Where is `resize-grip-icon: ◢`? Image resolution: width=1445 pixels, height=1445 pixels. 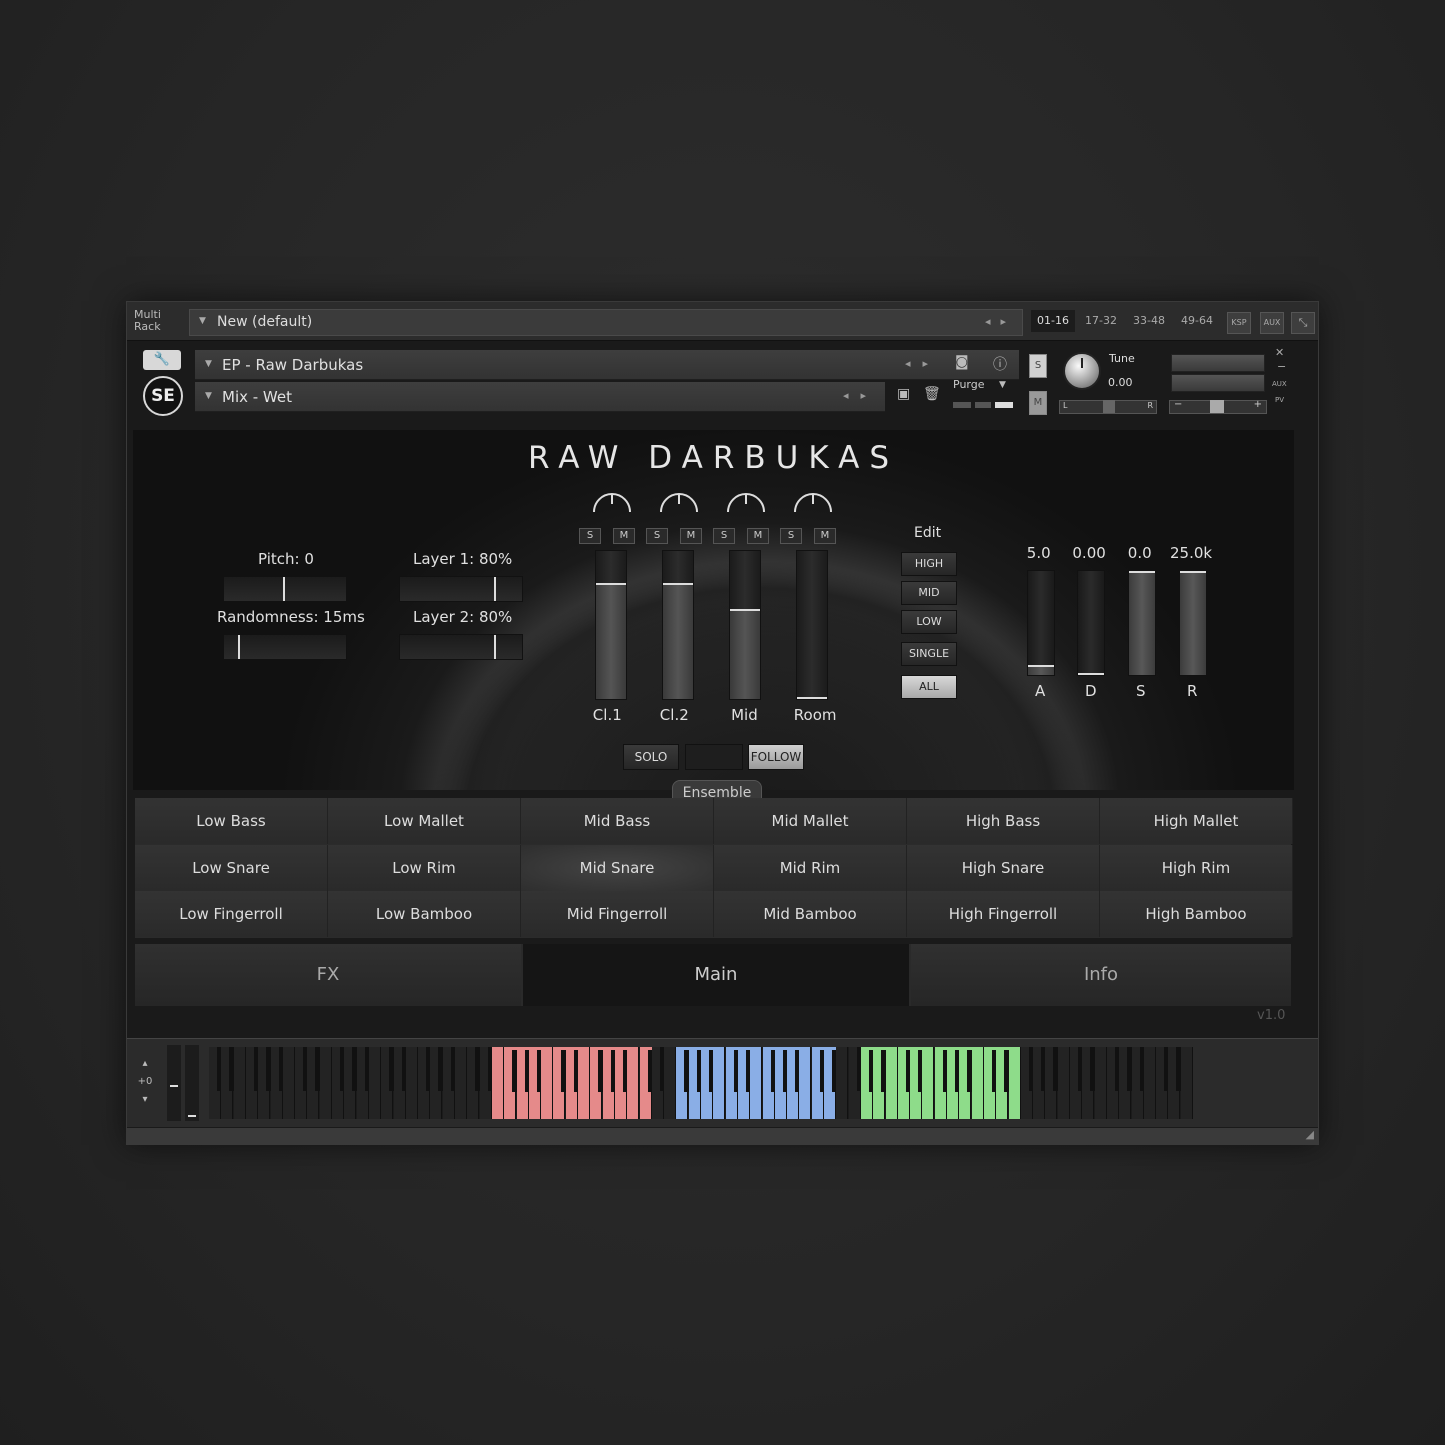 resize-grip-icon: ◢ is located at coordinates (1310, 1134).